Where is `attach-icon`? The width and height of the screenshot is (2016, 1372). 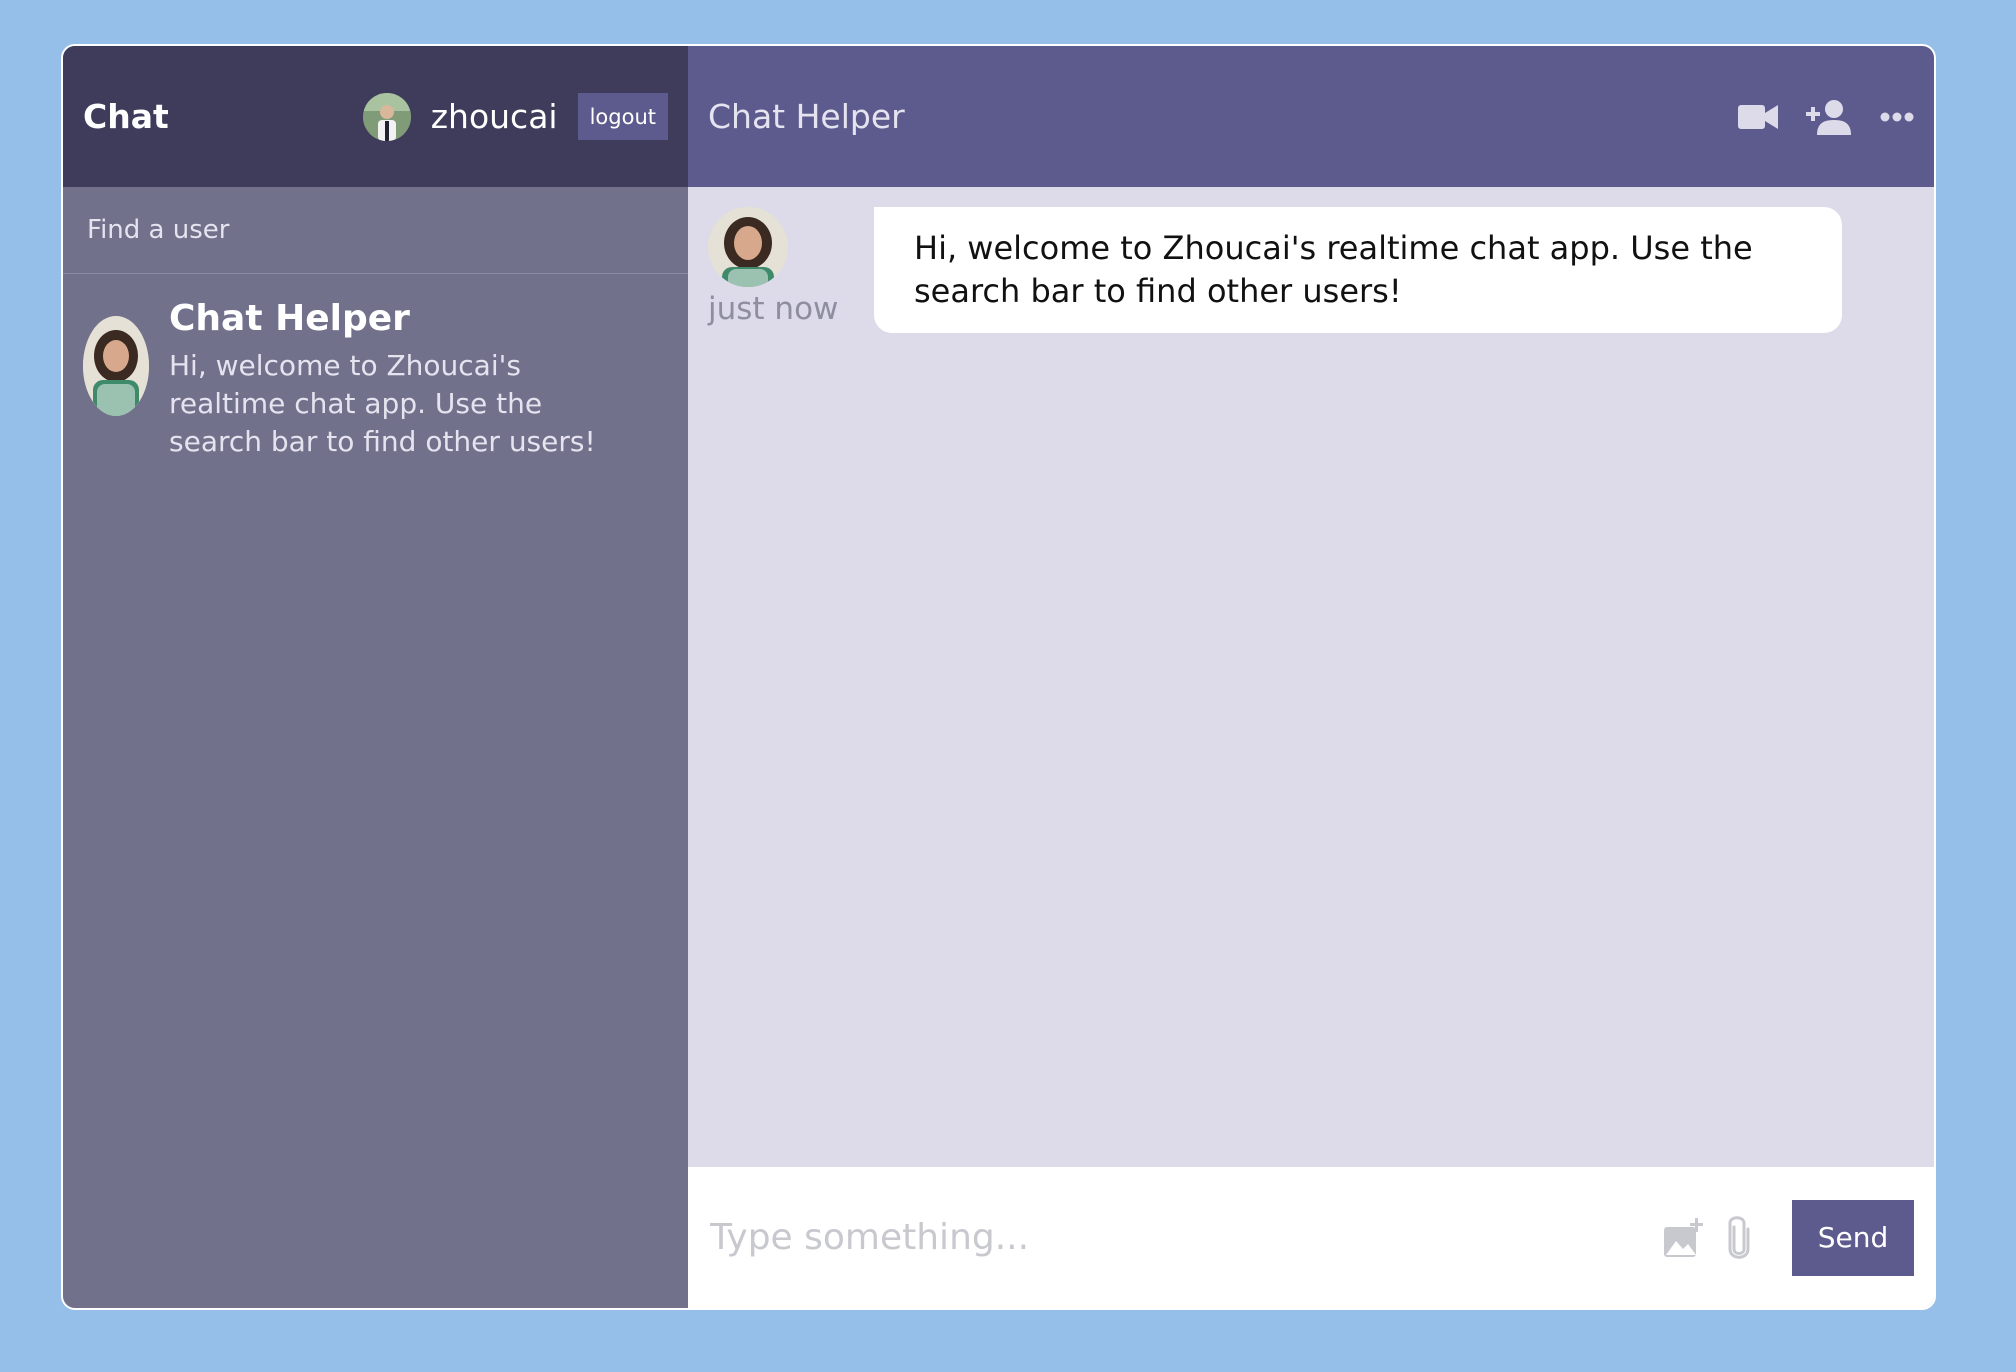 attach-icon is located at coordinates (1739, 1238).